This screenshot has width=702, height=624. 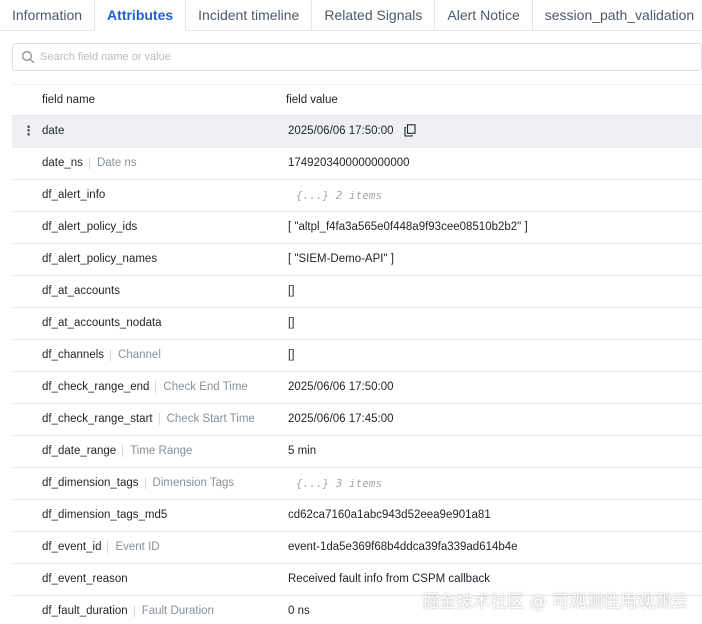 What do you see at coordinates (249, 15) in the screenshot?
I see `tab-incident-timeline: Incident timeline` at bounding box center [249, 15].